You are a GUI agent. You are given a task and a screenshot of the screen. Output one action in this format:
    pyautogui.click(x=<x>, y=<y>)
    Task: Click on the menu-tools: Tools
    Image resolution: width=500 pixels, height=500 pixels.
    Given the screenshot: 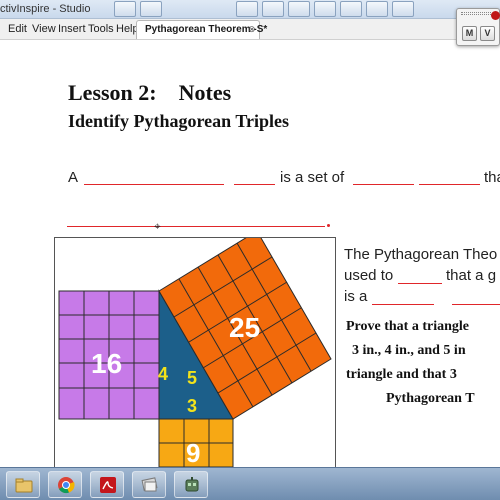 What is the action you would take?
    pyautogui.click(x=101, y=29)
    